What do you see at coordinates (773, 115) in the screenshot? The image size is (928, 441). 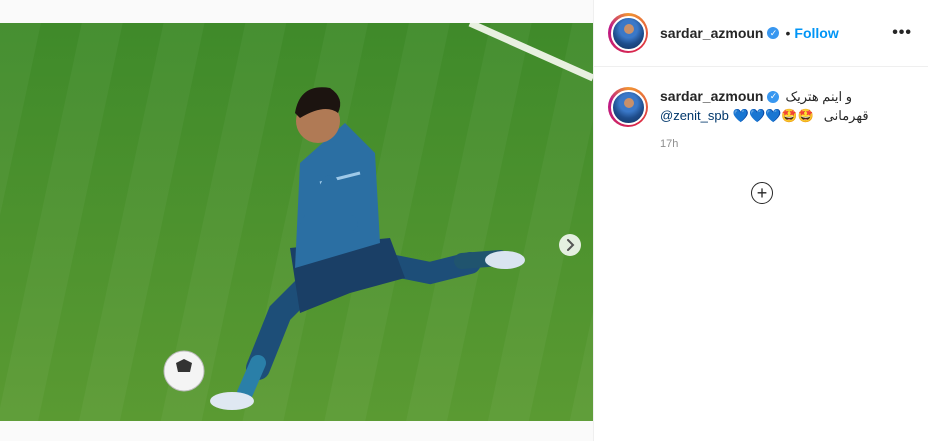 I see `caption-emojis: 💙💙💙🤩🤩` at bounding box center [773, 115].